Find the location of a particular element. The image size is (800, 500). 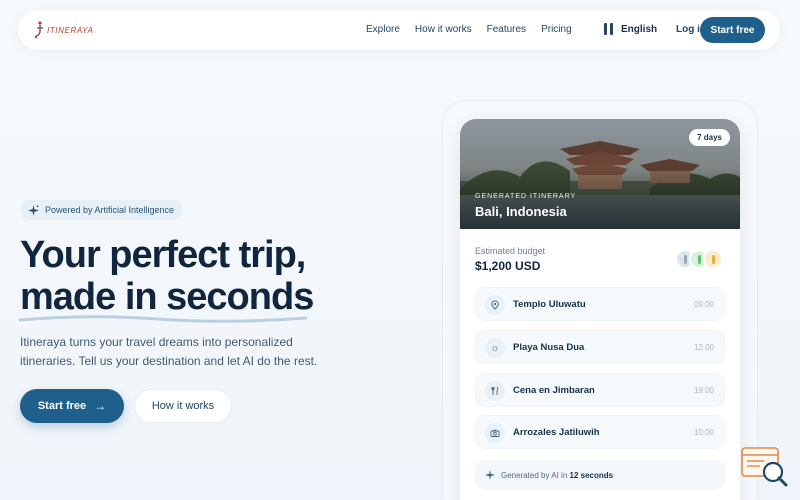

language-label: English is located at coordinates (639, 29).